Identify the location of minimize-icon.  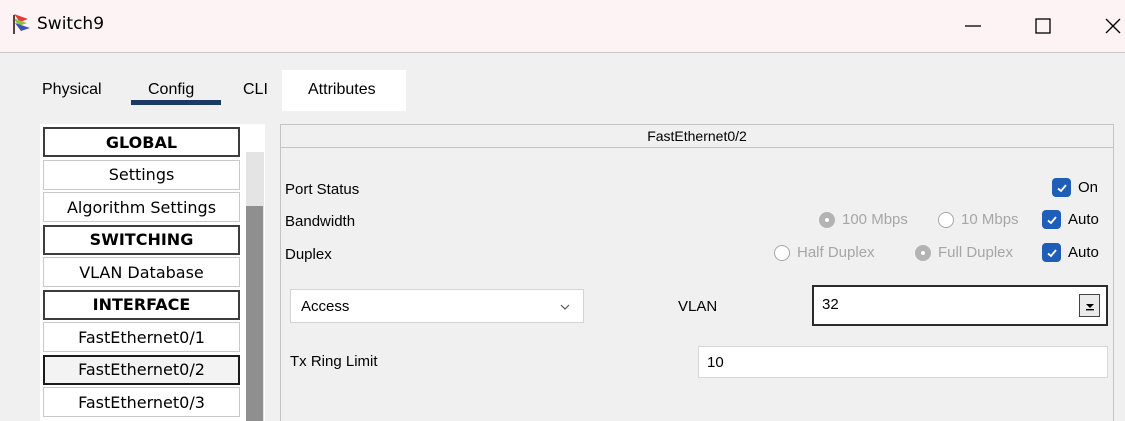
(973, 26).